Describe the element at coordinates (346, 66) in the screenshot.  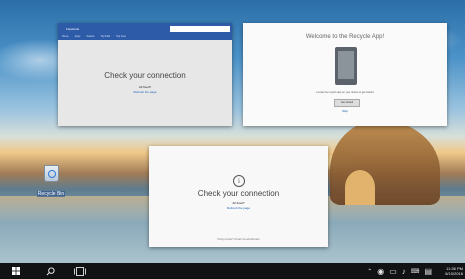
I see `phone-illustration-icon` at that location.